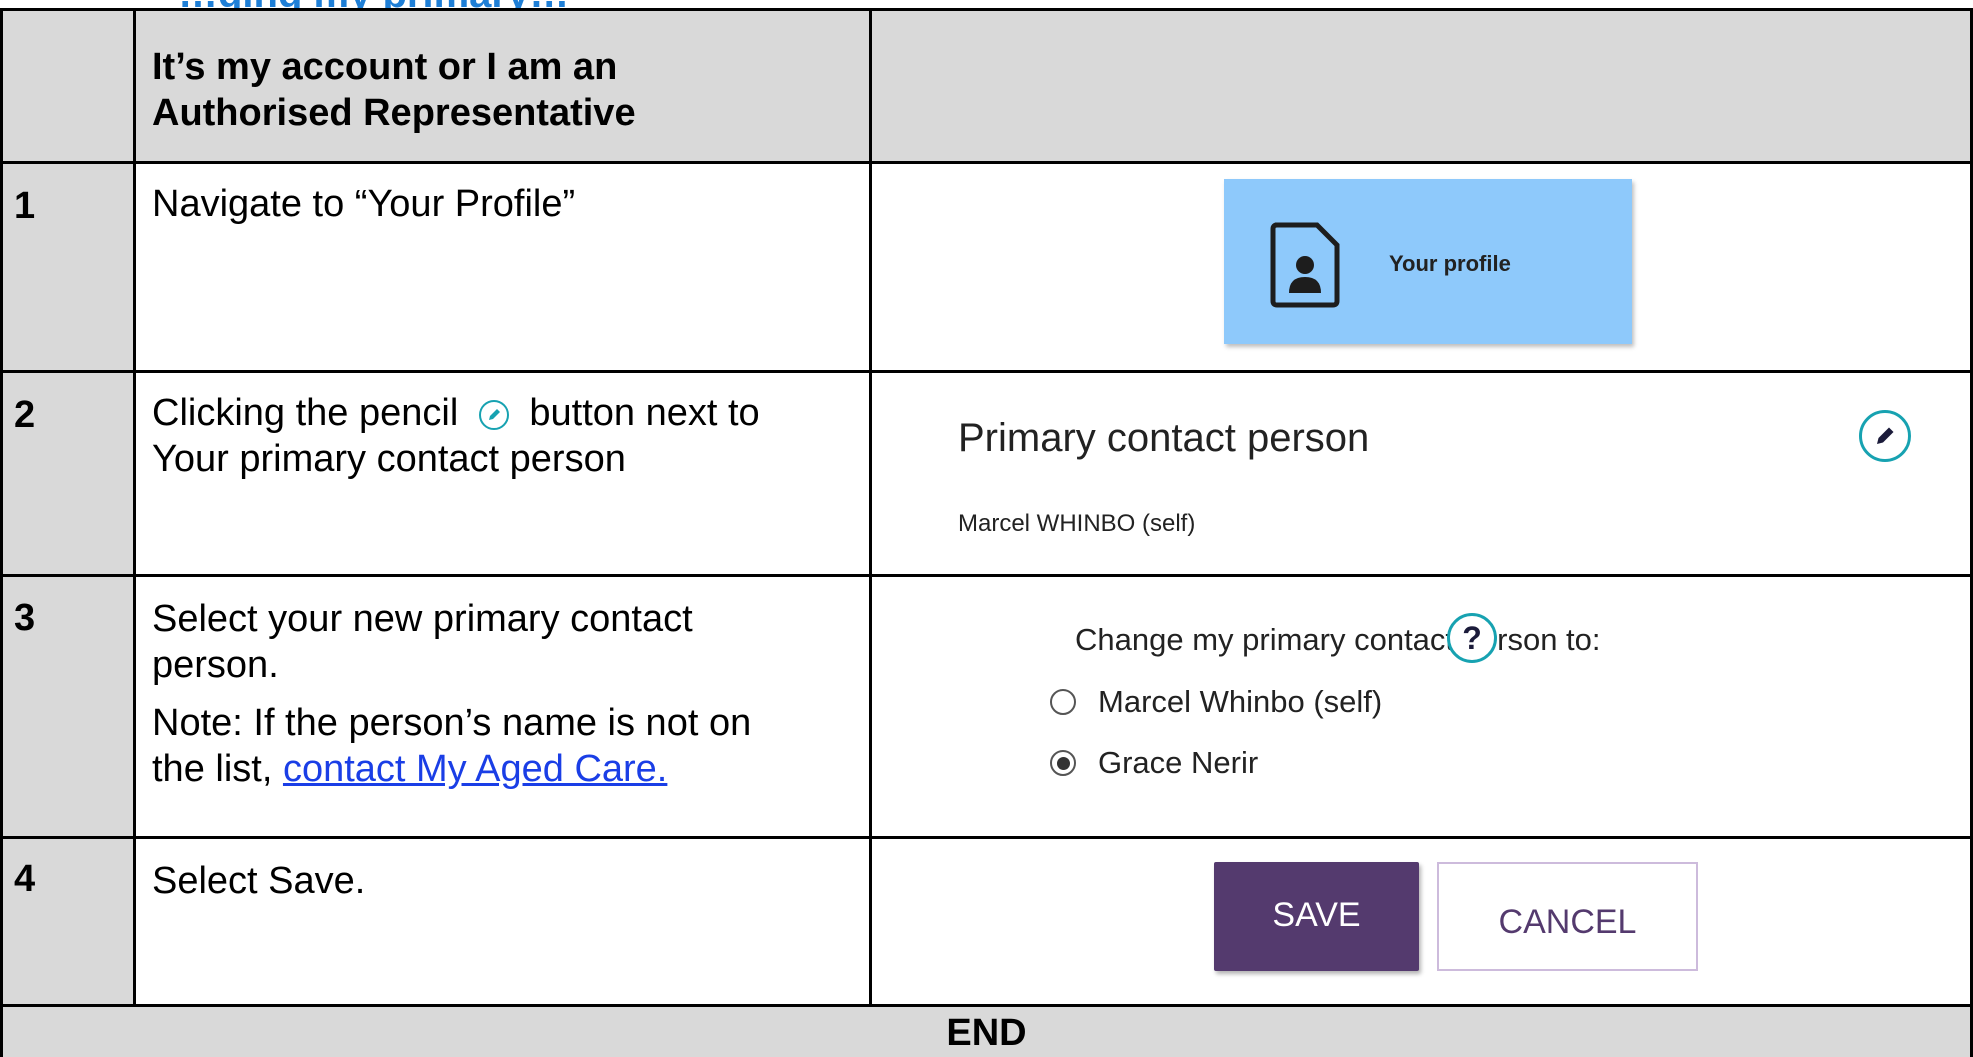 The height and width of the screenshot is (1057, 1973). Describe the element at coordinates (493, 414) in the screenshot. I see `inline-pencil-icon` at that location.